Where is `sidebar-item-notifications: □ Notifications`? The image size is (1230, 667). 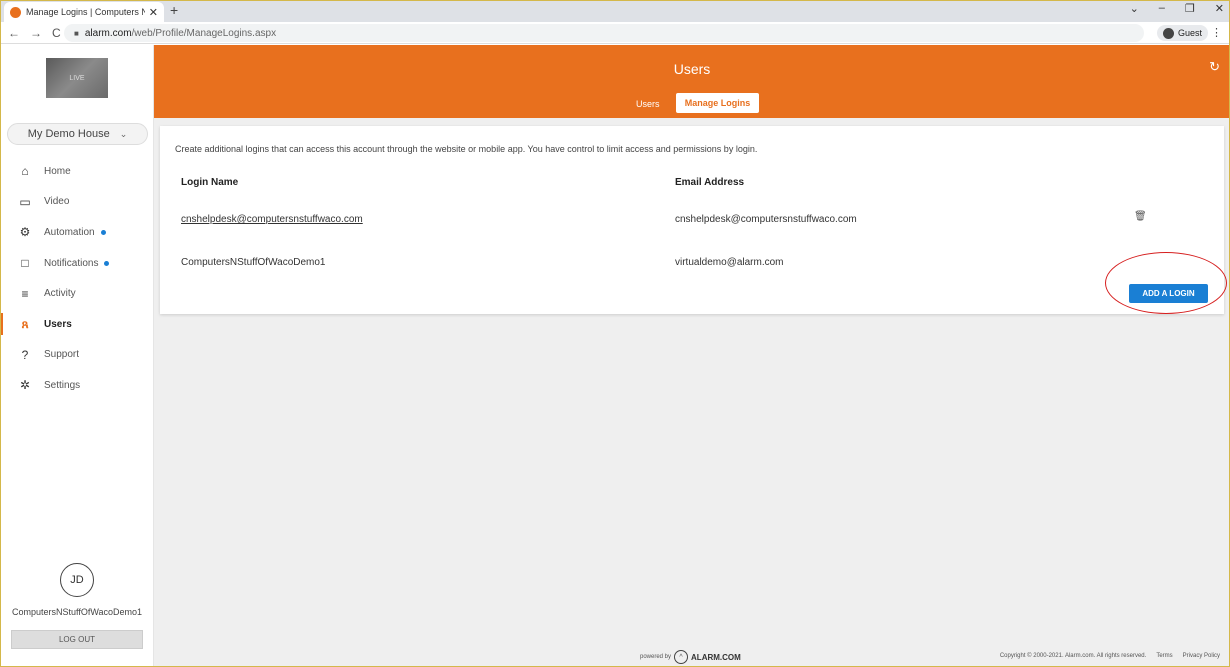
sidebar-item-notifications: □ Notifications is located at coordinates (77, 263).